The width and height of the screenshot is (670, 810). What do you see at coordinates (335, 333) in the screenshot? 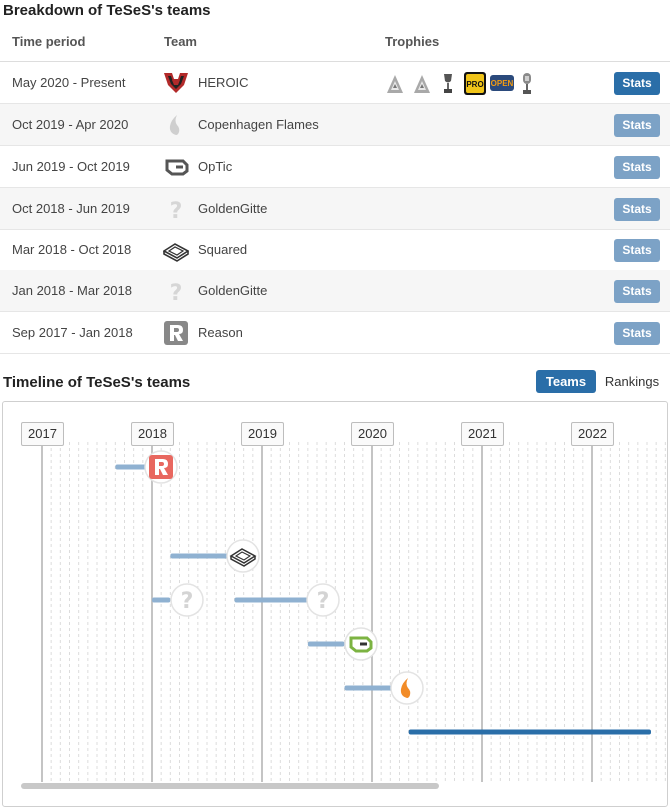
I see `table-row: Sep 2017 - Jan 2018 Reason Stats` at bounding box center [335, 333].